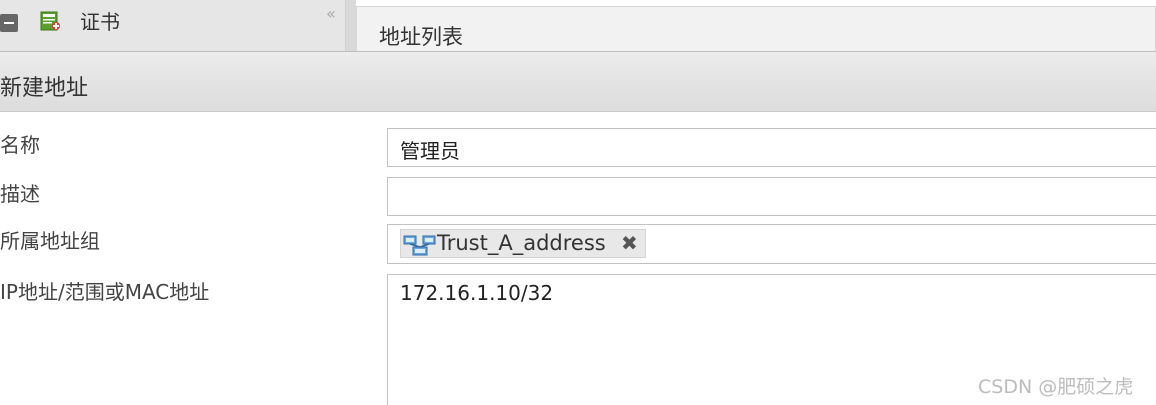  I want to click on description-field, so click(771, 196).